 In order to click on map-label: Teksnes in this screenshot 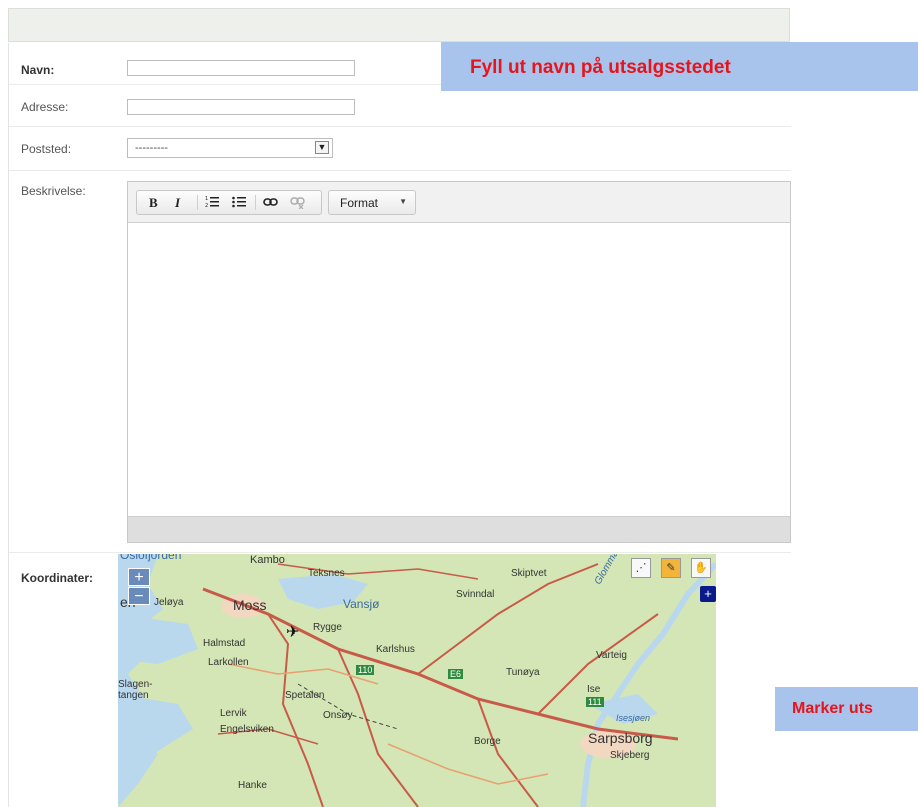, I will do `click(326, 573)`.